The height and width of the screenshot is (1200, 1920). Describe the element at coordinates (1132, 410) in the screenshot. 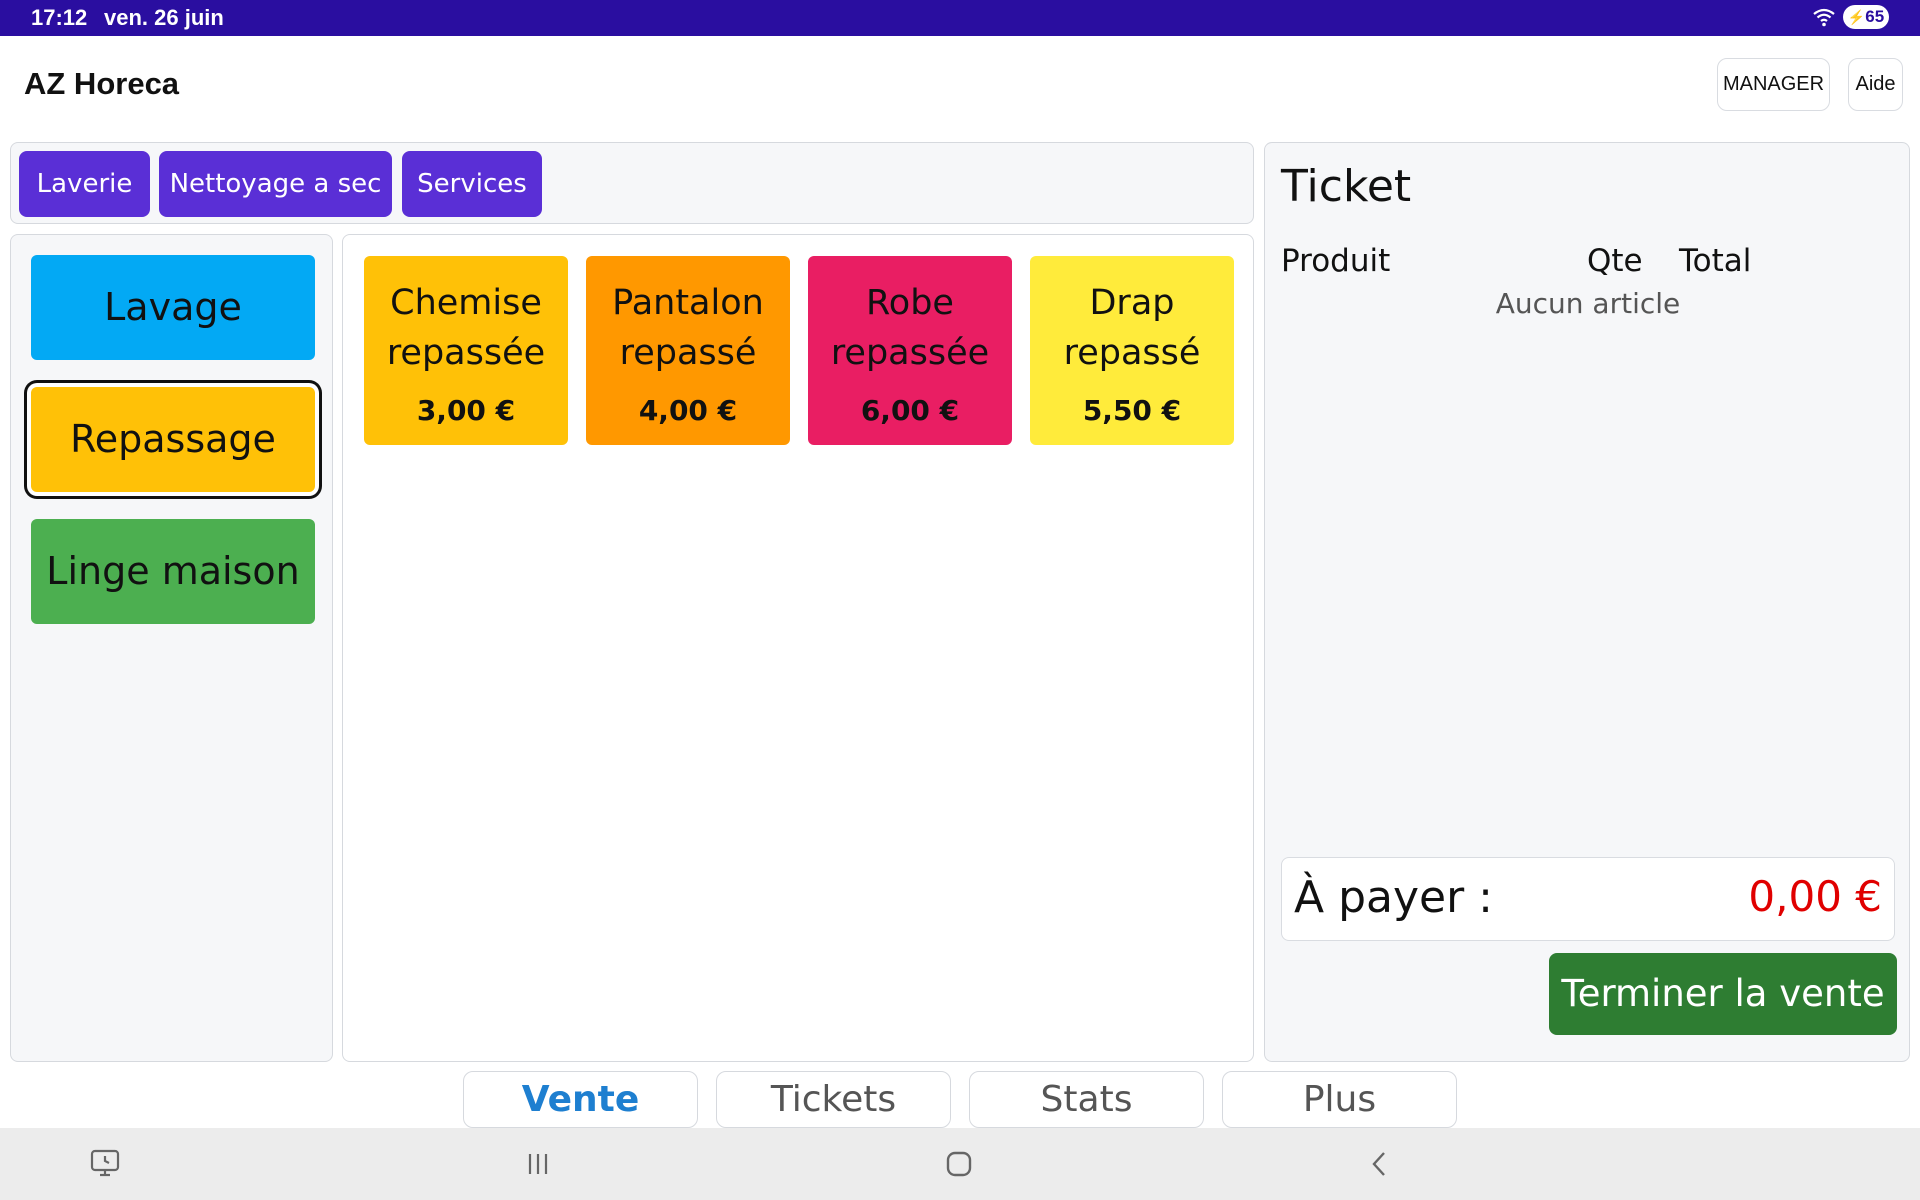

I see `product-price: 5,50 €` at that location.